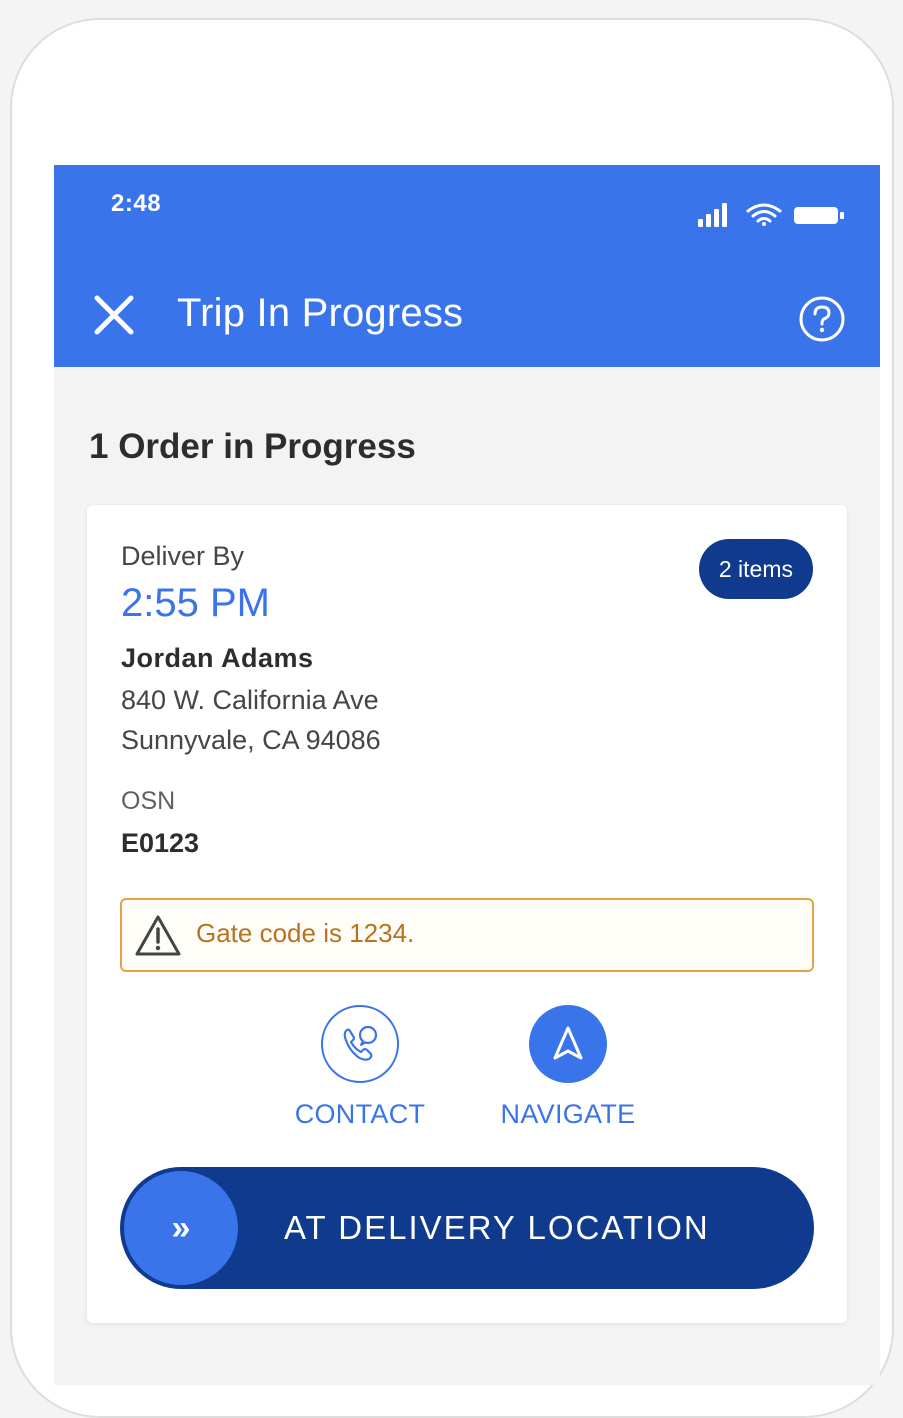  I want to click on customer-name: Jordan Adams, so click(217, 658).